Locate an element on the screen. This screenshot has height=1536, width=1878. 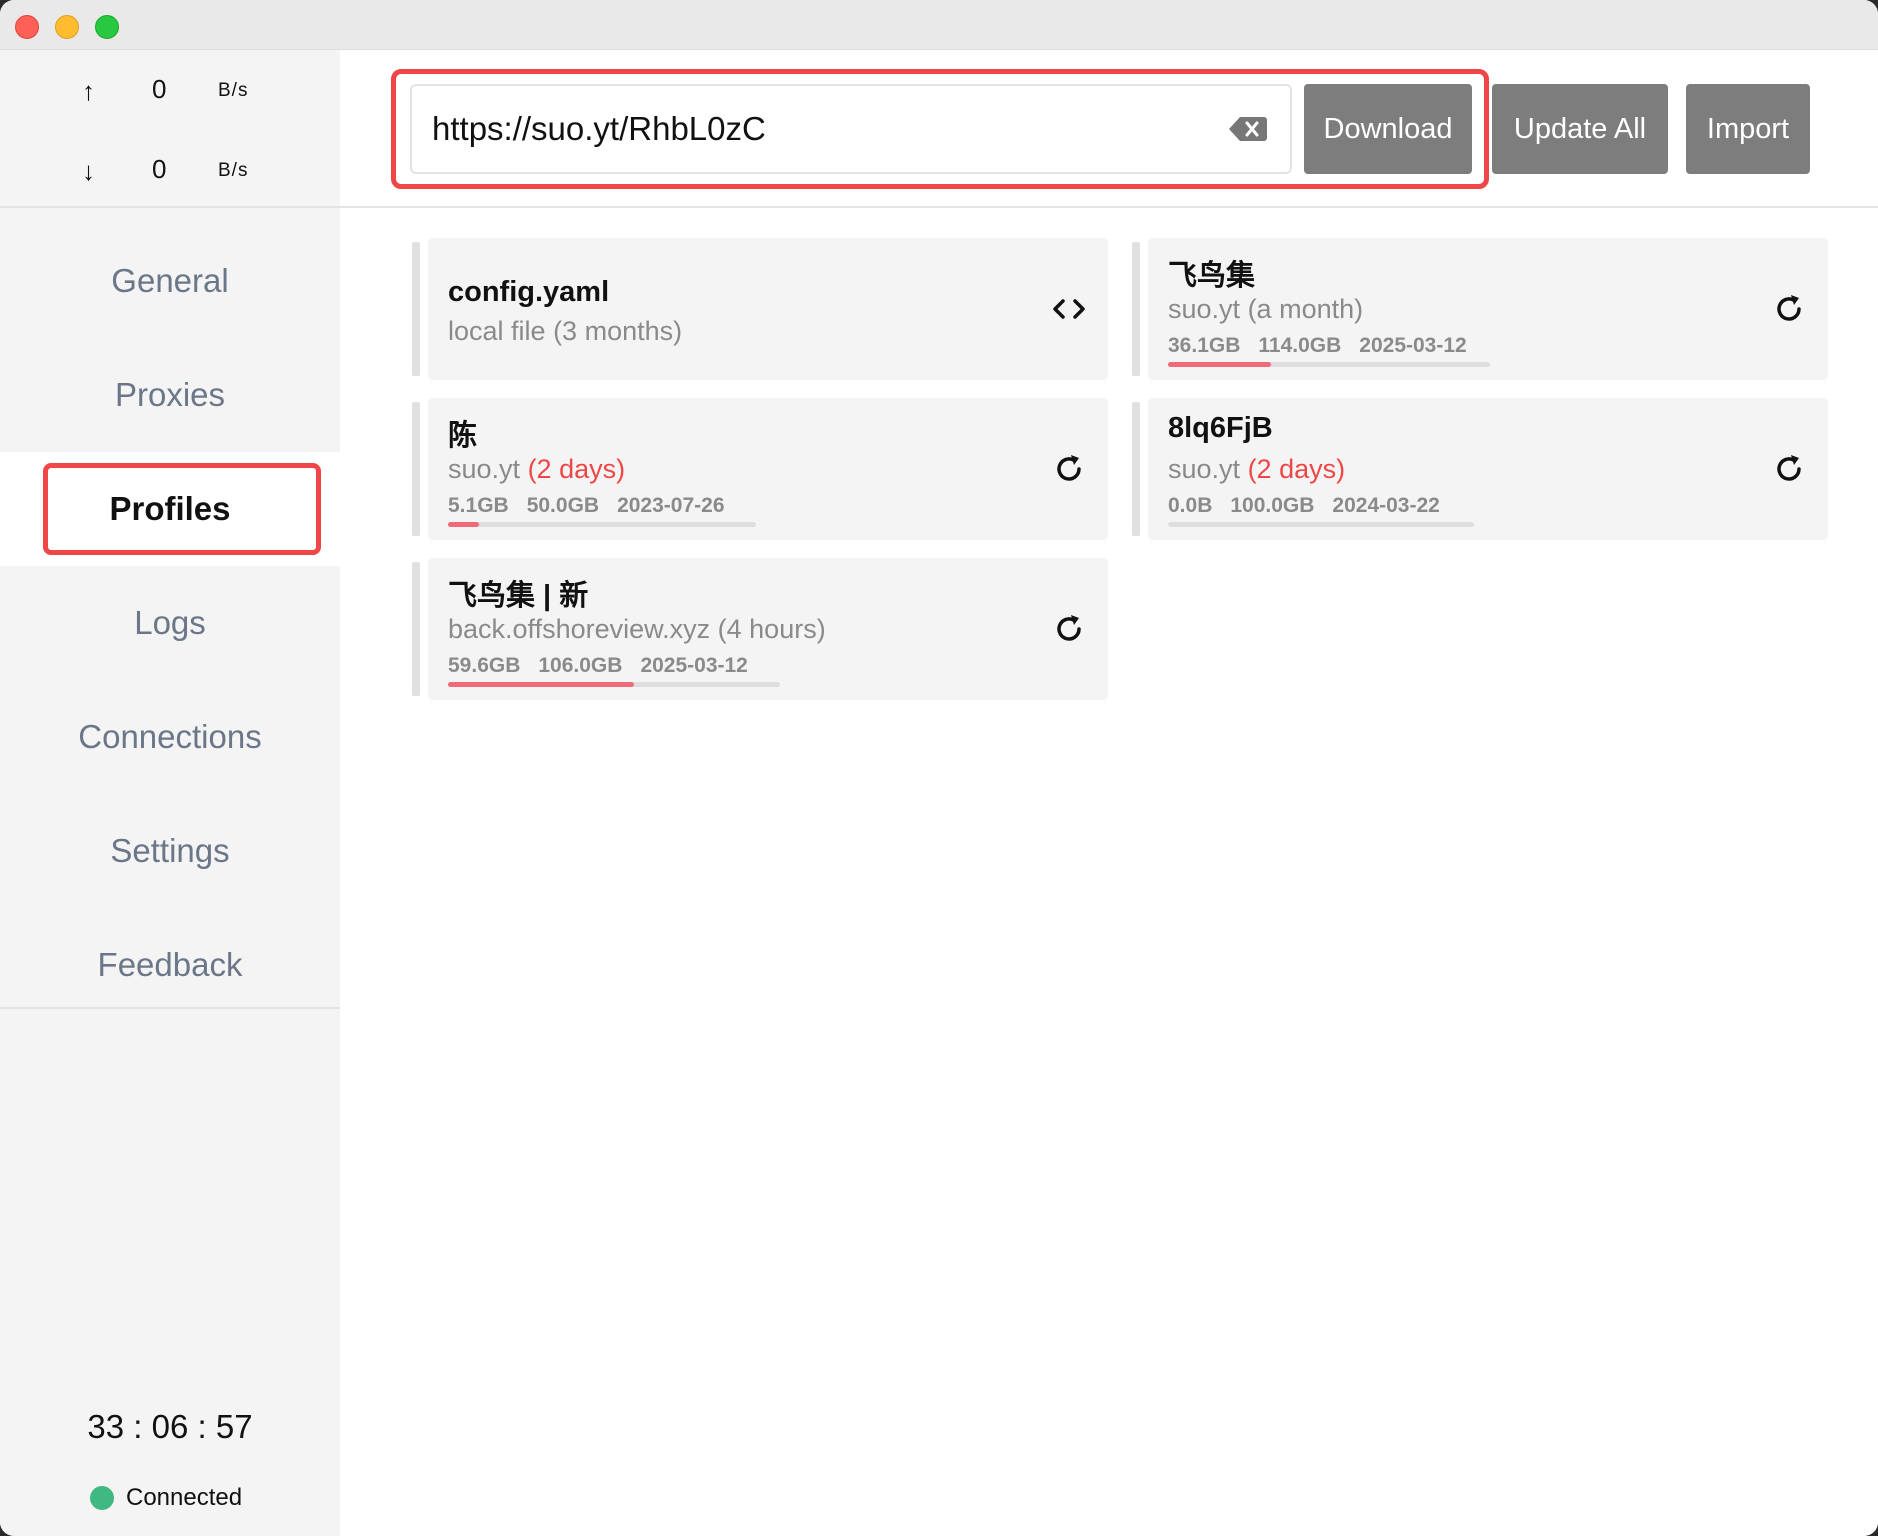
profile-age: (a month) is located at coordinates (1305, 309).